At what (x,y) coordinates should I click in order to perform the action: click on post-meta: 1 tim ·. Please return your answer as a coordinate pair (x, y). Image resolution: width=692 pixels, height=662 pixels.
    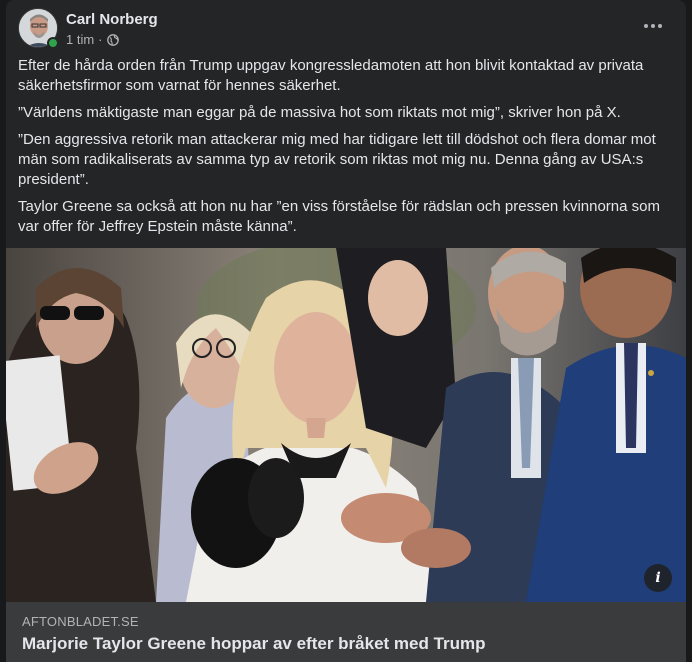
    Looking at the image, I should click on (92, 39).